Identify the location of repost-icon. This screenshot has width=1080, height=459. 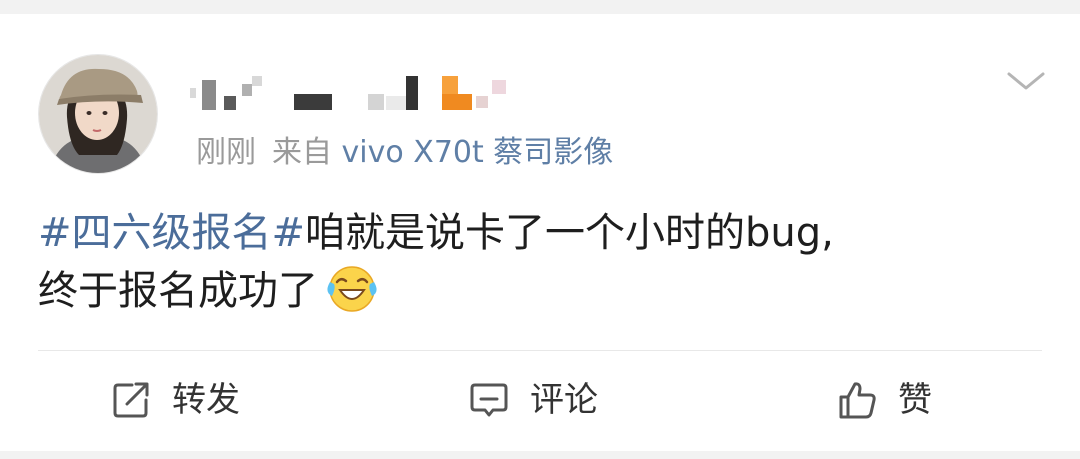
(131, 400).